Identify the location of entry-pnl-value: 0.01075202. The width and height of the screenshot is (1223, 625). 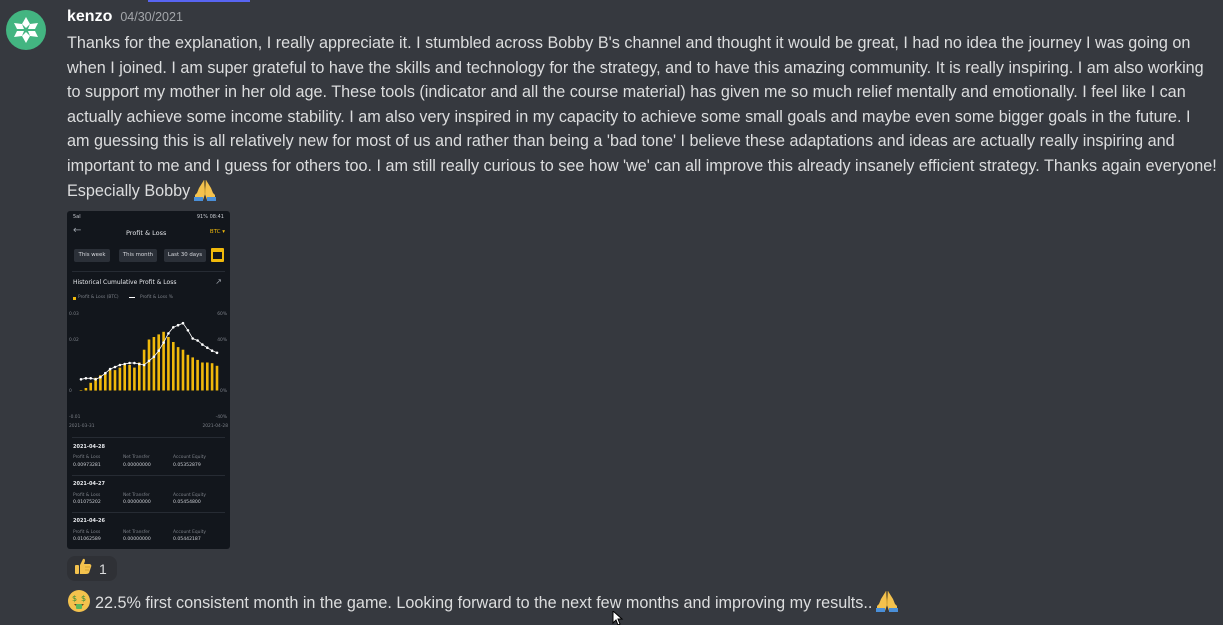
(87, 502).